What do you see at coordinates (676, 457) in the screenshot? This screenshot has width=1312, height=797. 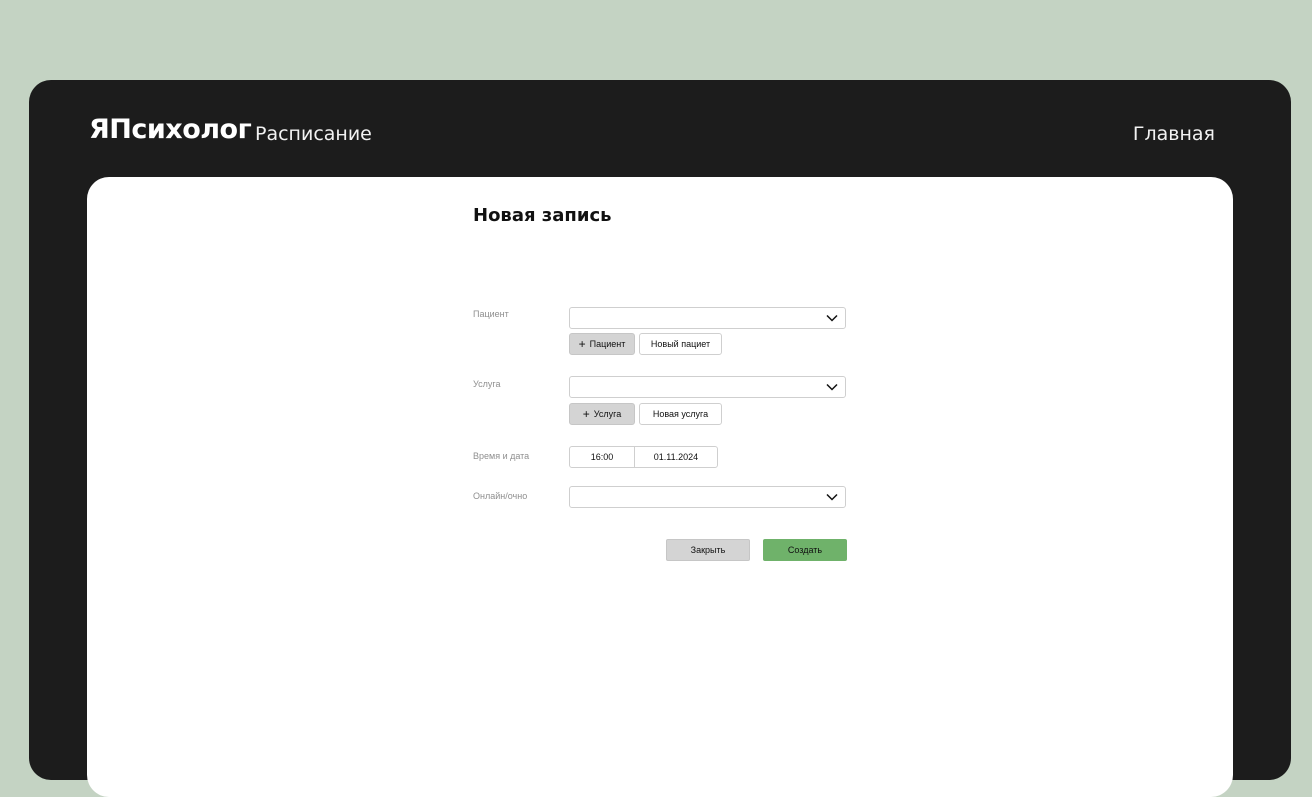 I see `date-input: 01.11.2024` at bounding box center [676, 457].